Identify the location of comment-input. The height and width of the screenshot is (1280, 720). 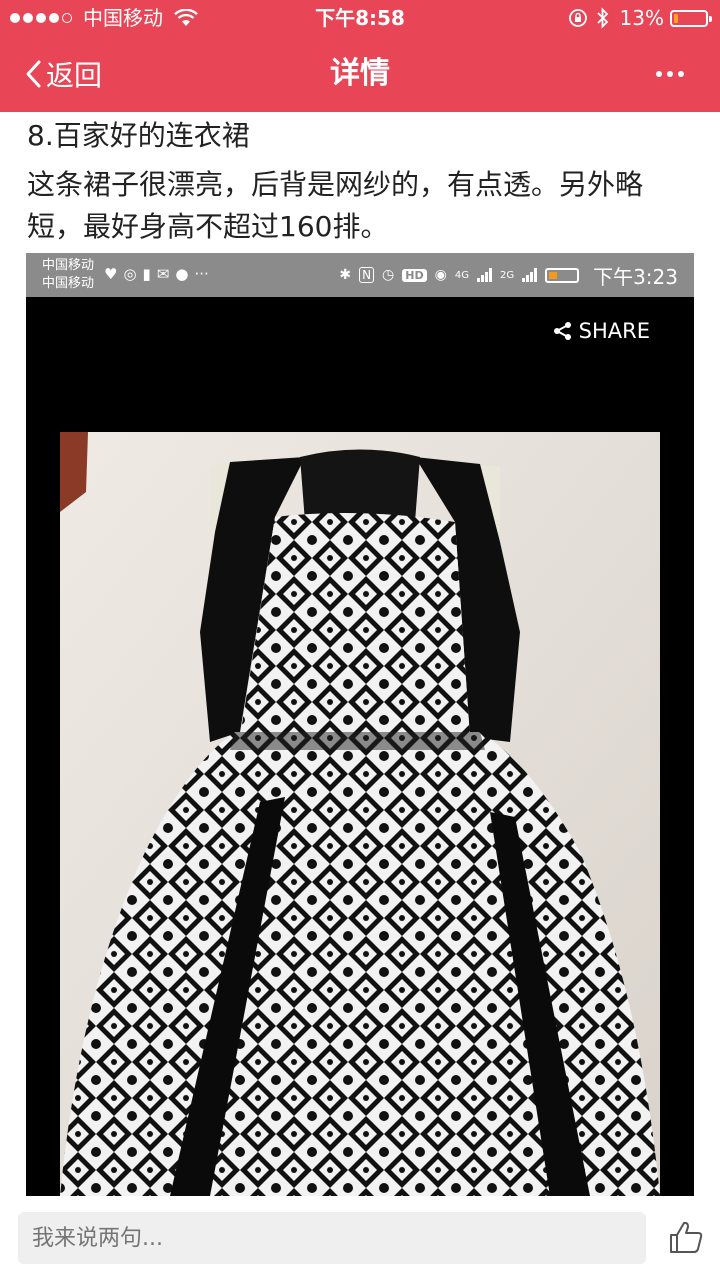
(332, 1238).